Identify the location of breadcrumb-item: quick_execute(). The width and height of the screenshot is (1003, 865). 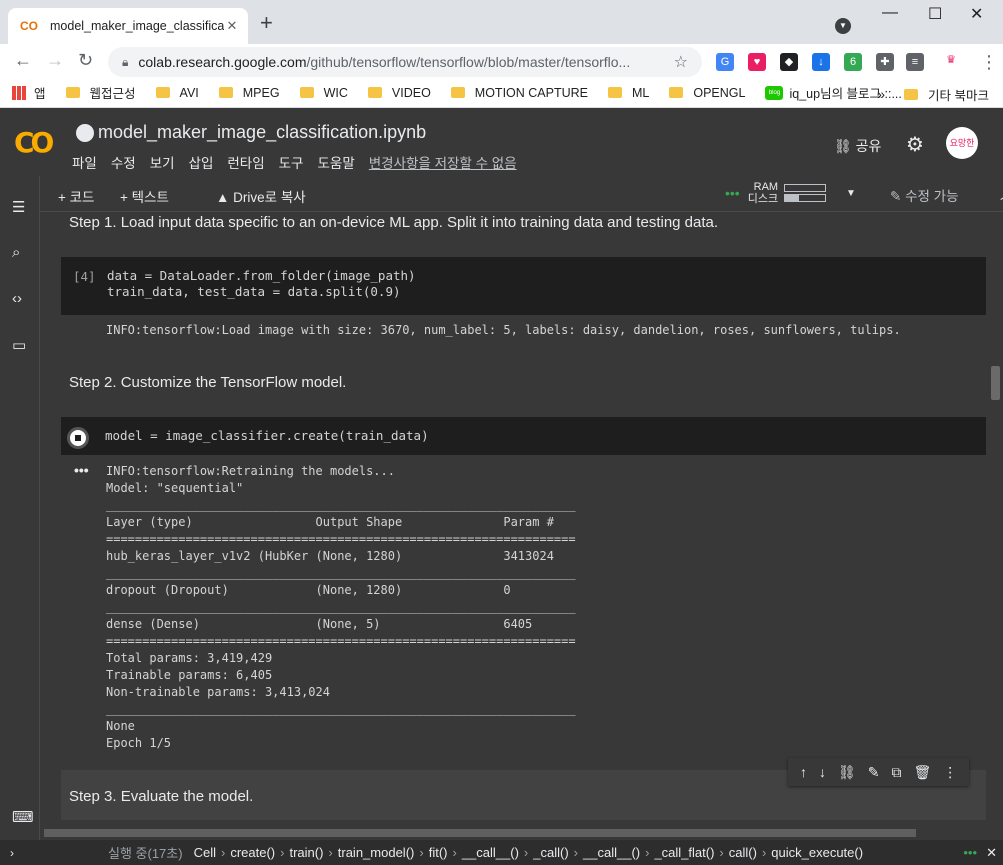
(817, 852).